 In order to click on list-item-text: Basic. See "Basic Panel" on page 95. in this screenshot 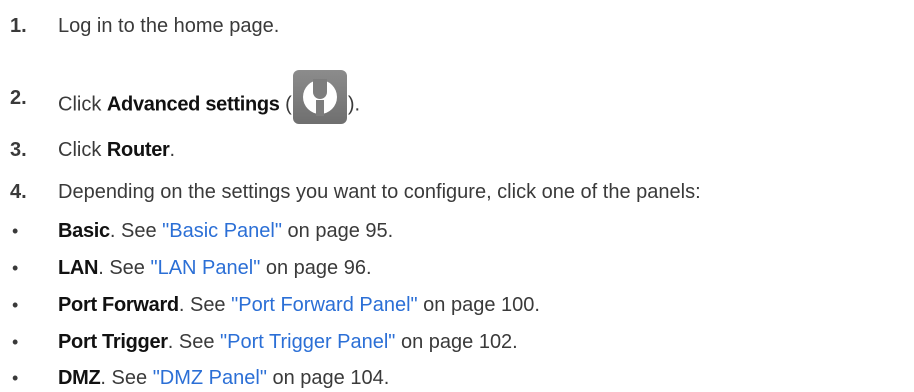, I will do `click(225, 231)`.